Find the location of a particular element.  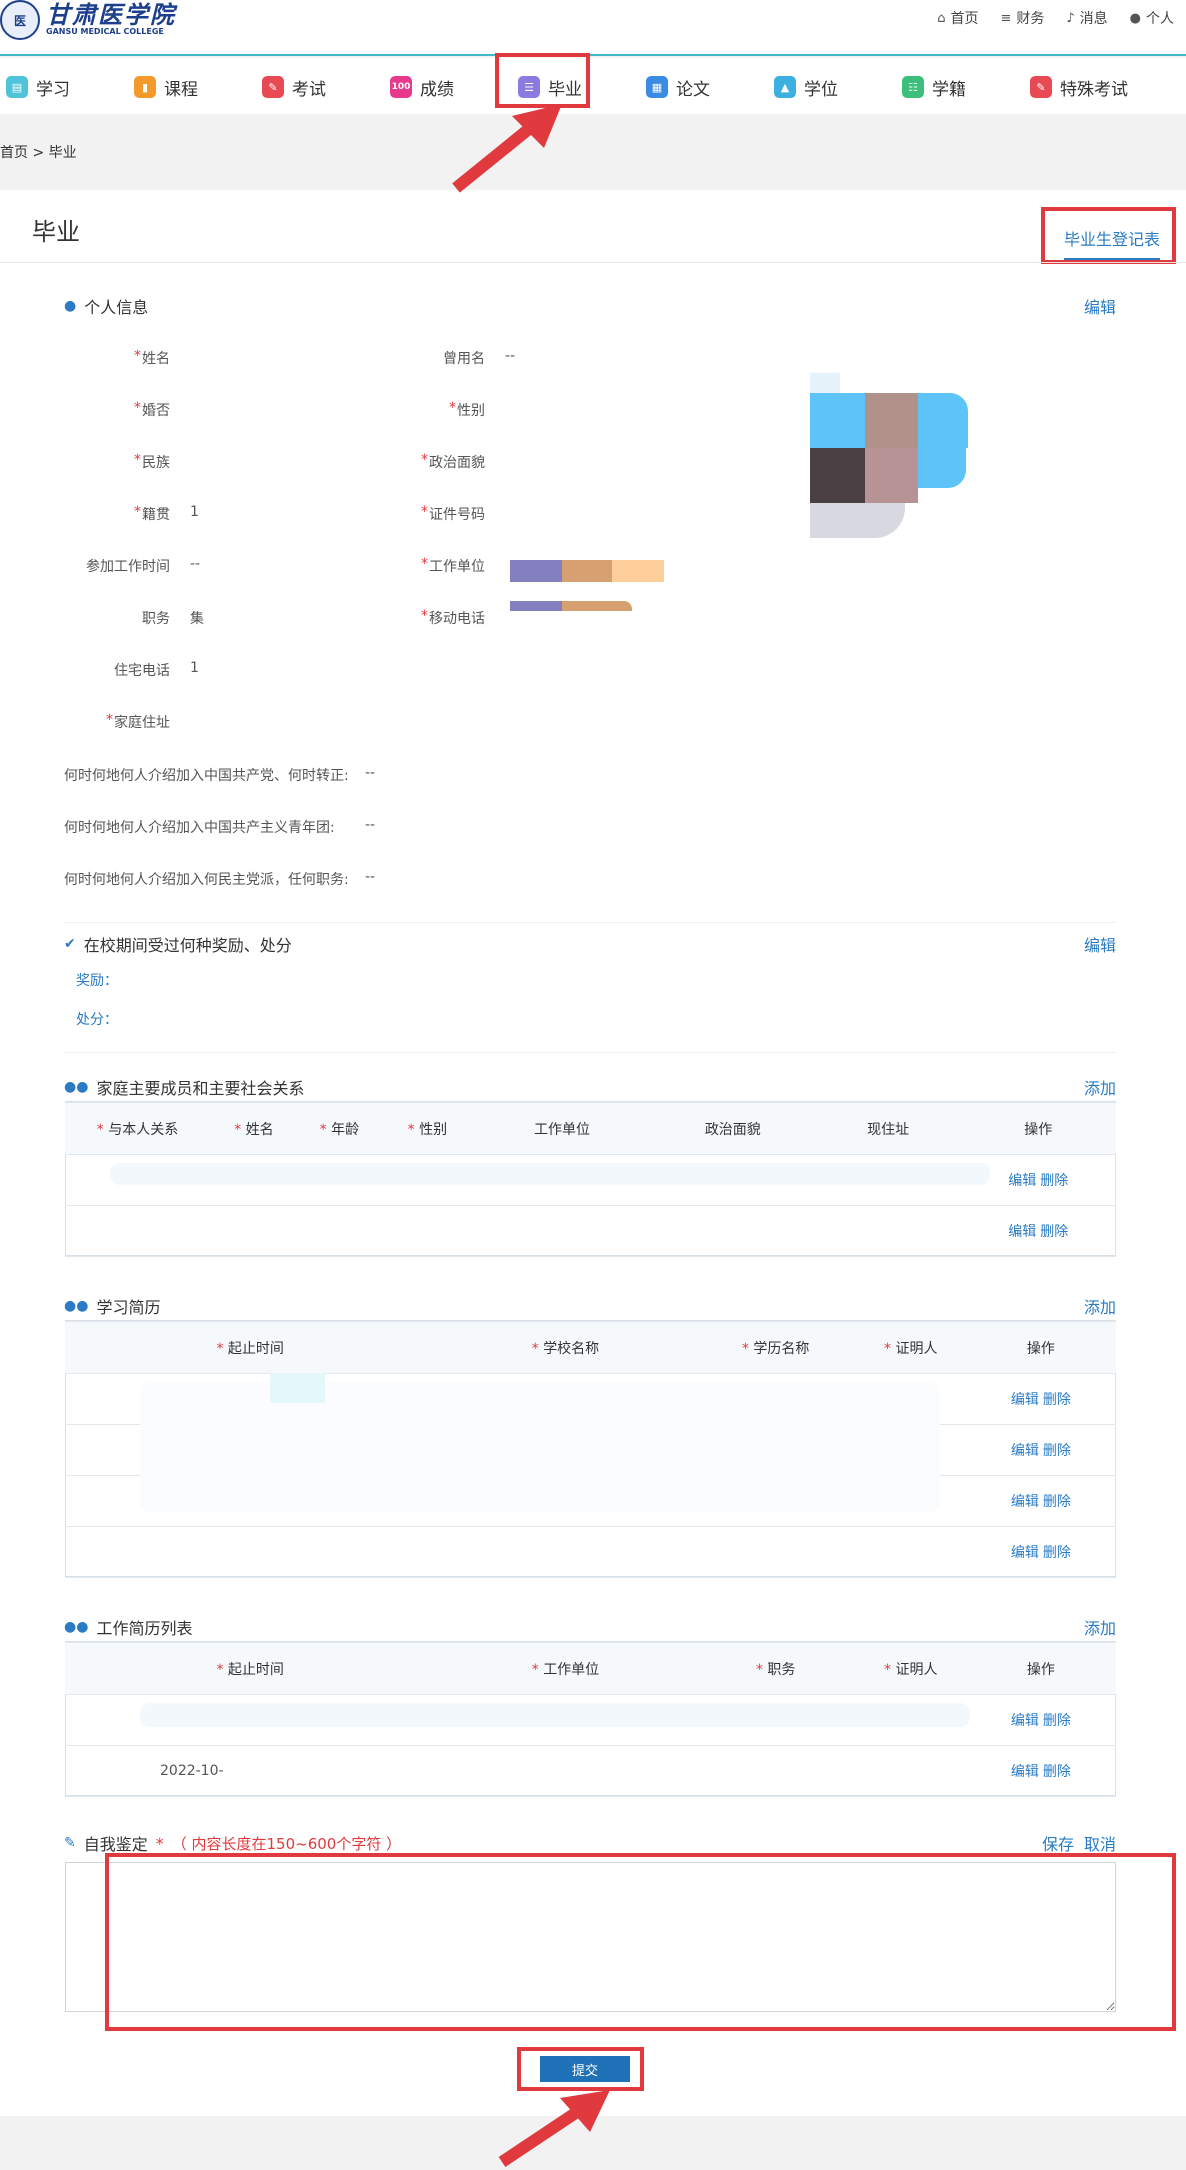

arrow-to-submit is located at coordinates (554, 2128).